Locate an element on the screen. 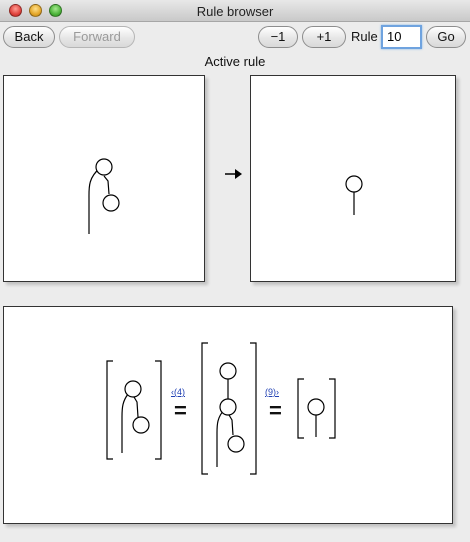 The width and height of the screenshot is (470, 542). term3-node is located at coordinates (316, 407).